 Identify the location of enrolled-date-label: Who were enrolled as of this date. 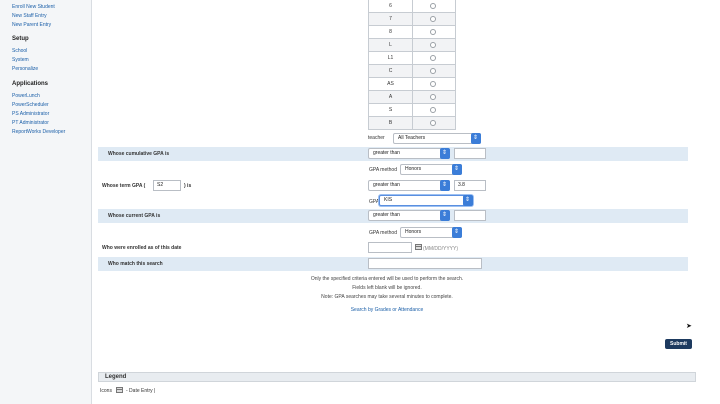
(142, 248).